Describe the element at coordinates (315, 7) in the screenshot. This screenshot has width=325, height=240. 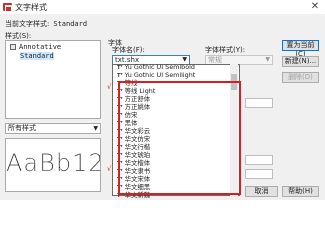
I see `close-icon: ✕` at that location.